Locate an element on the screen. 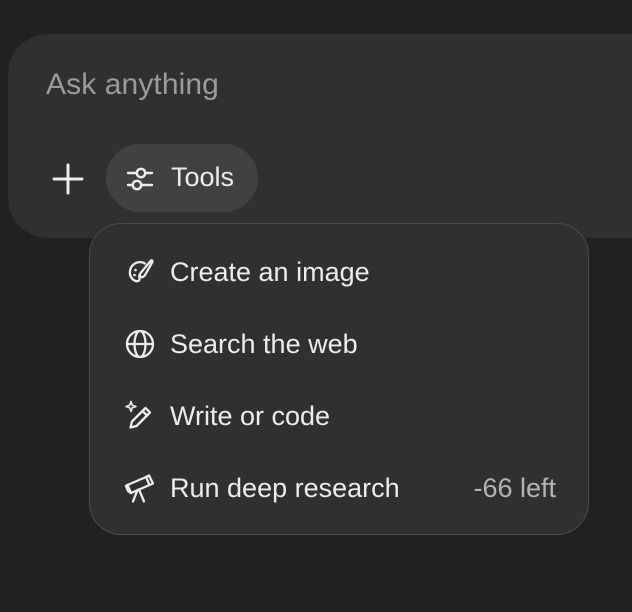 This screenshot has width=632, height=612. tools-button: Tools is located at coordinates (182, 178).